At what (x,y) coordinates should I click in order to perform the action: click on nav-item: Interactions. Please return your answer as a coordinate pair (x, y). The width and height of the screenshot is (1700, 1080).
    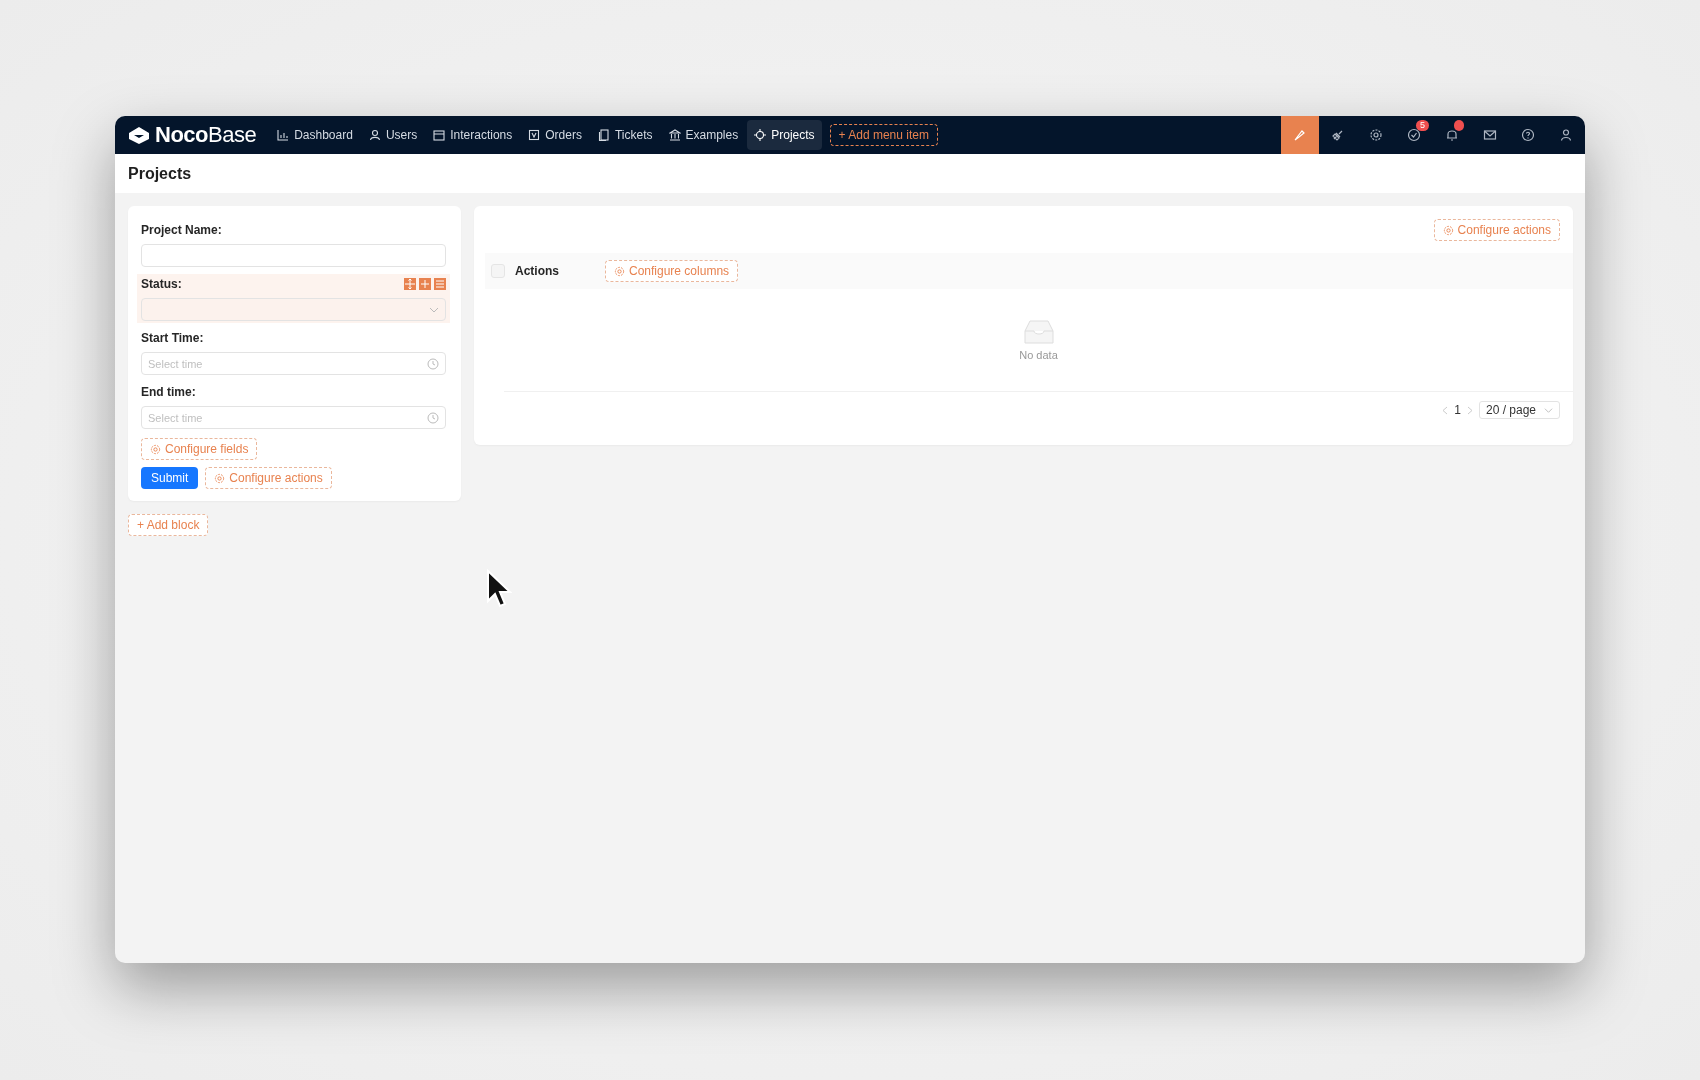
    Looking at the image, I should click on (473, 135).